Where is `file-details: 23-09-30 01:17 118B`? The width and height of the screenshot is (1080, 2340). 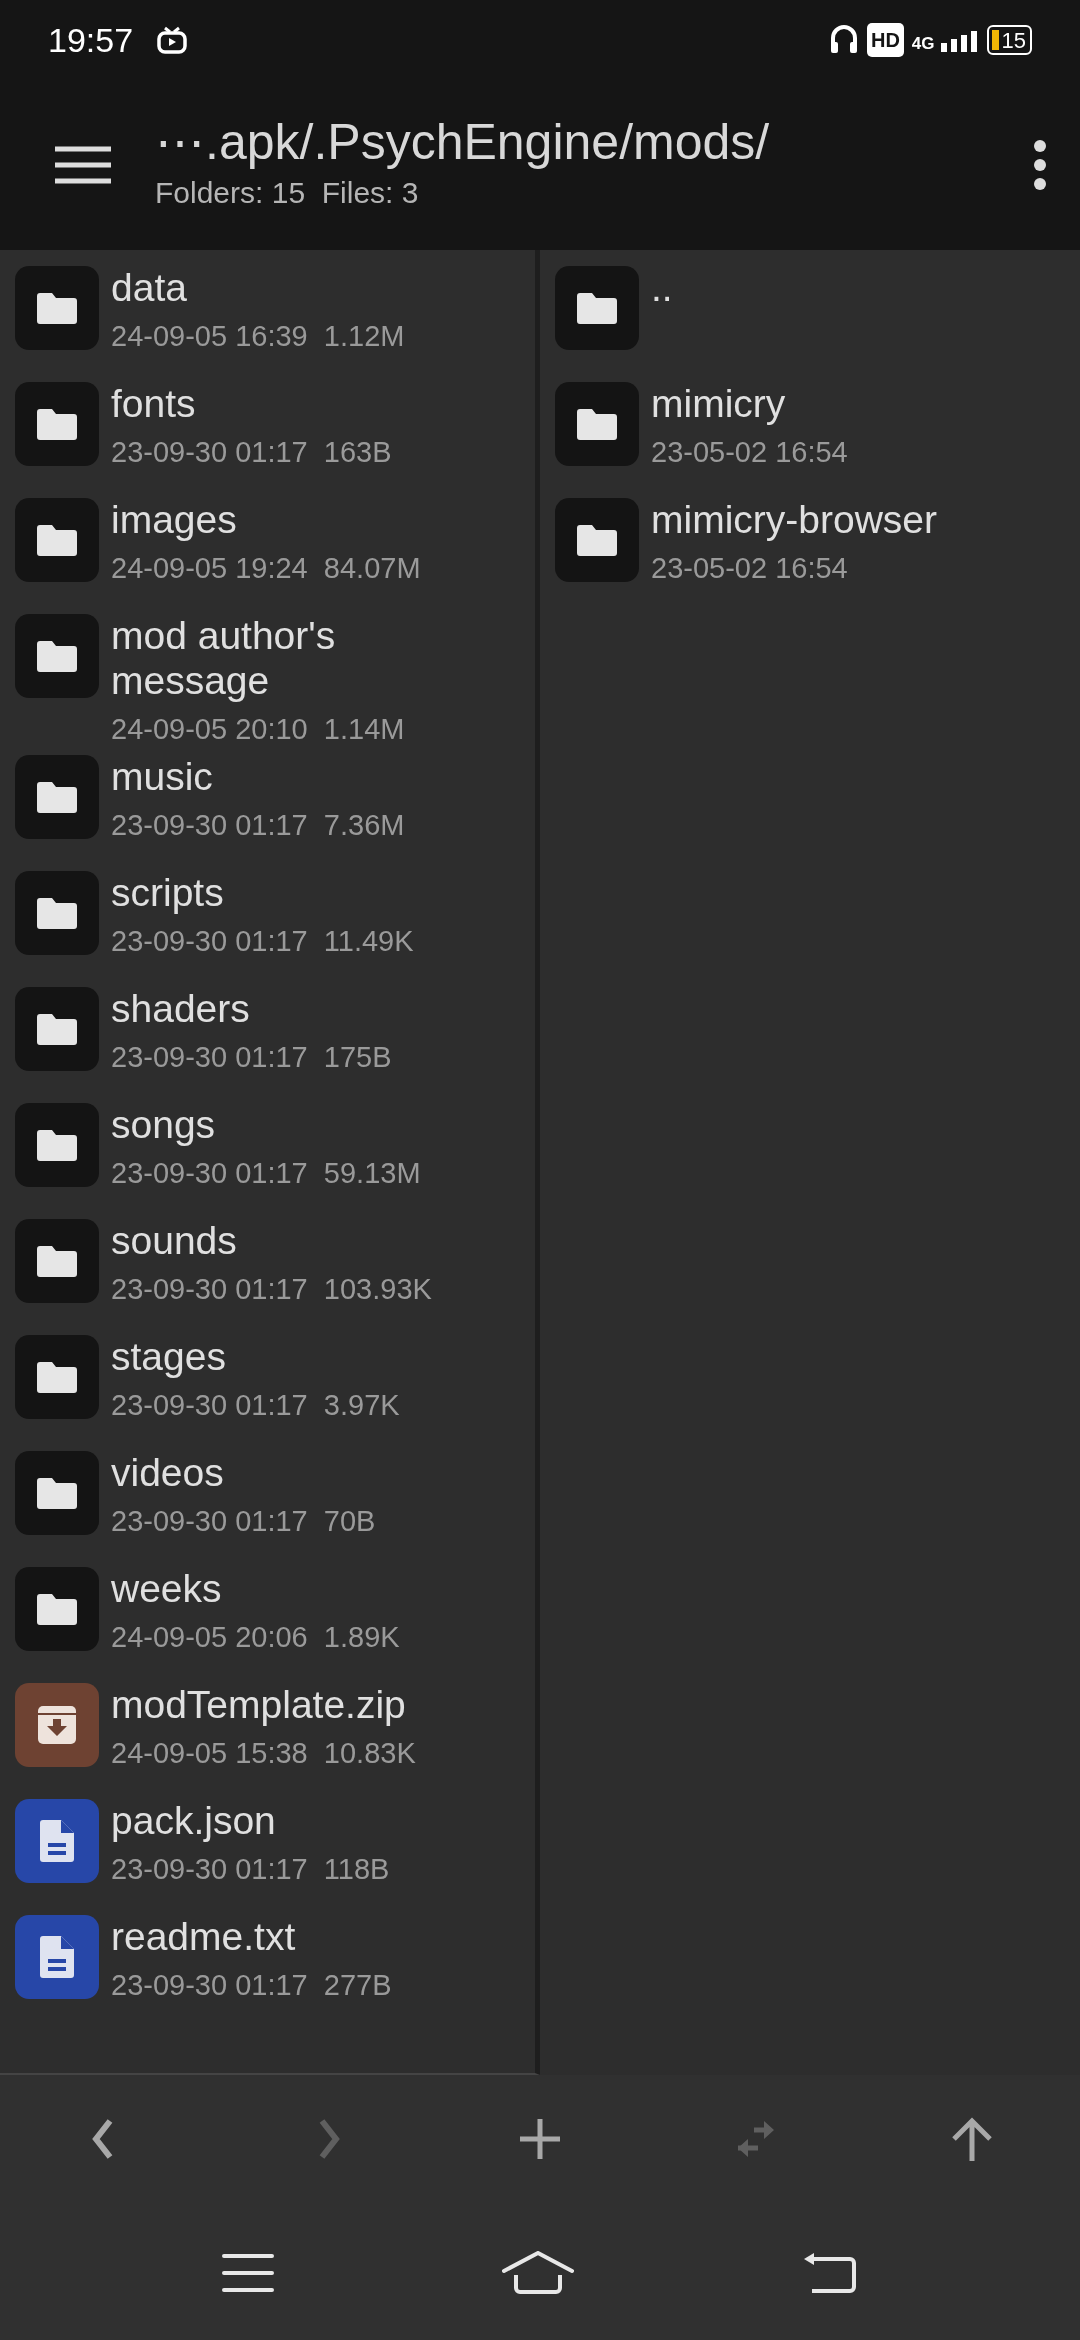 file-details: 23-09-30 01:17 118B is located at coordinates (250, 1870).